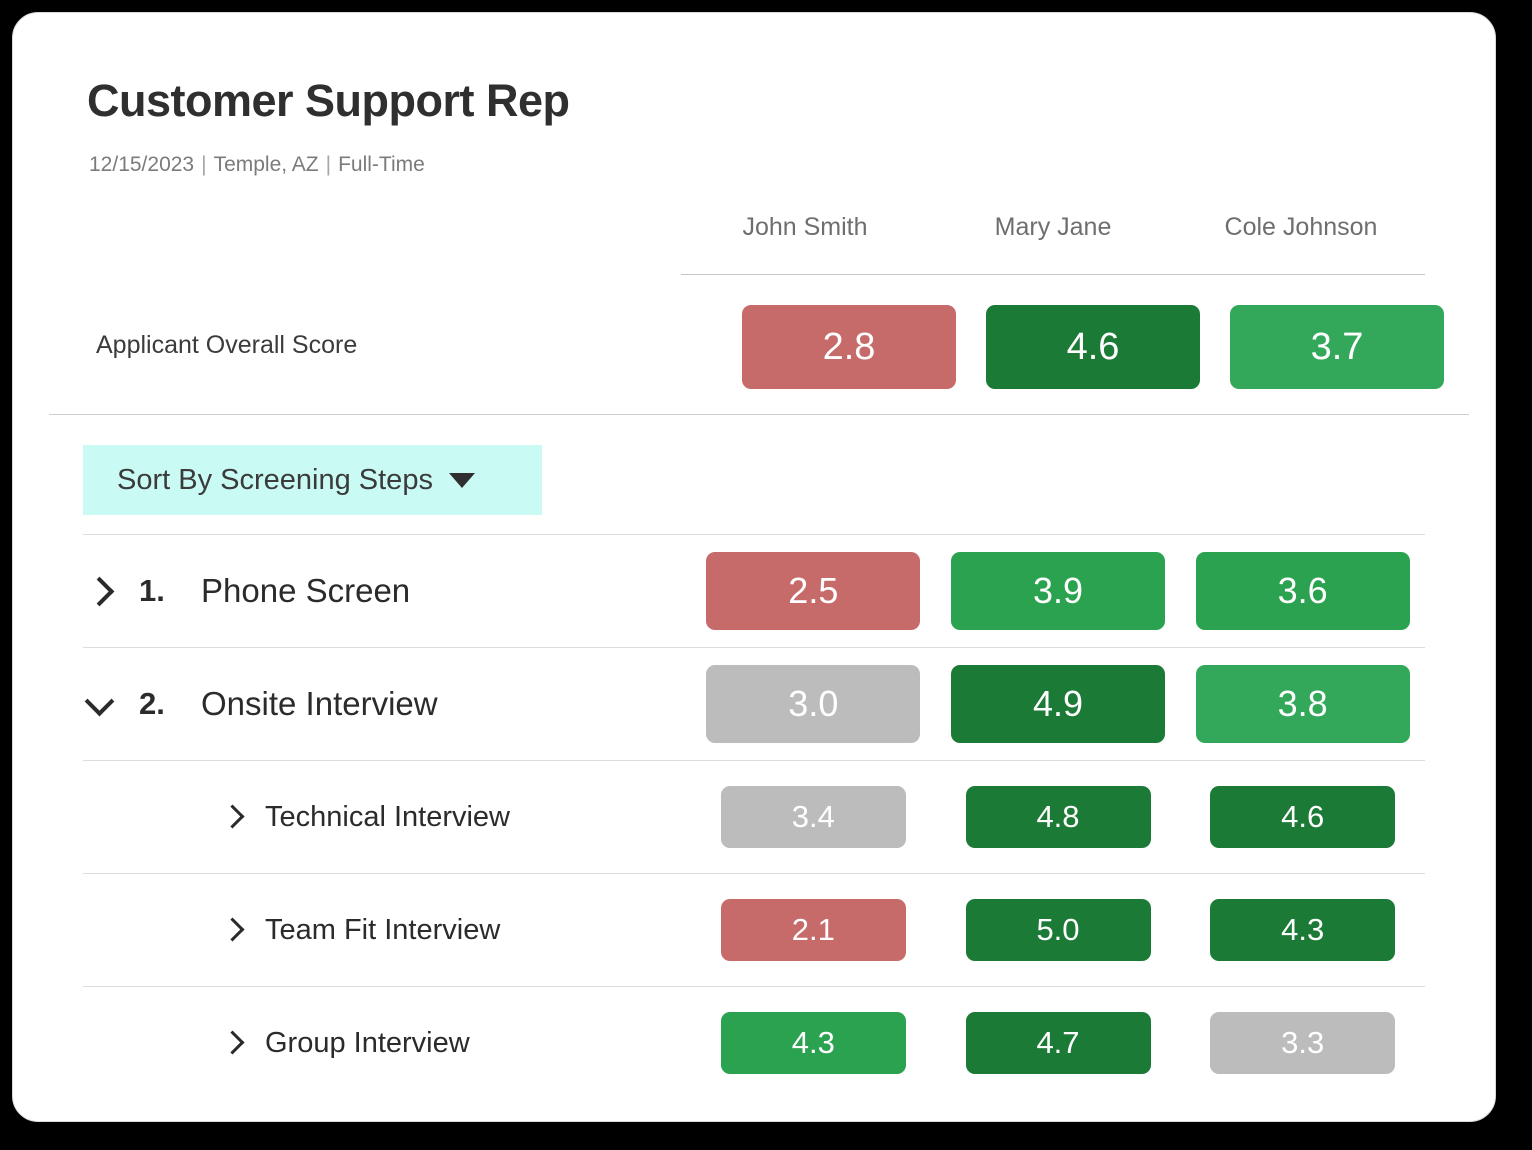 This screenshot has width=1532, height=1150. I want to click on score-cell: 4.9, so click(1058, 704).